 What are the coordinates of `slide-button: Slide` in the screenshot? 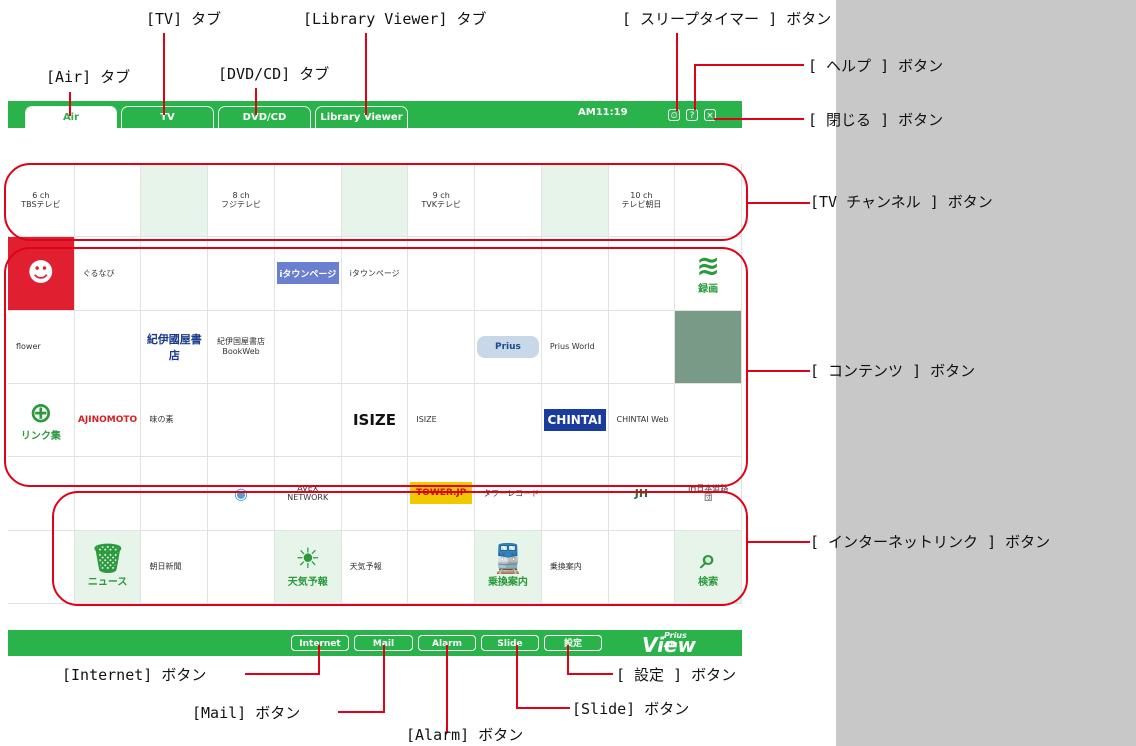 It's located at (510, 643).